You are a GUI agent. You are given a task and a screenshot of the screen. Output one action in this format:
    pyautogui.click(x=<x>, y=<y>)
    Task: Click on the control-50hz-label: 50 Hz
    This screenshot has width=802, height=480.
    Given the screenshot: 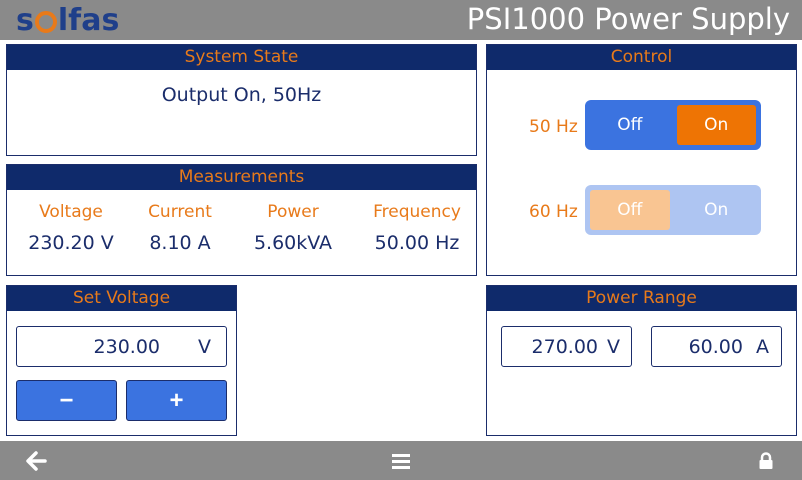 What is the action you would take?
    pyautogui.click(x=553, y=127)
    